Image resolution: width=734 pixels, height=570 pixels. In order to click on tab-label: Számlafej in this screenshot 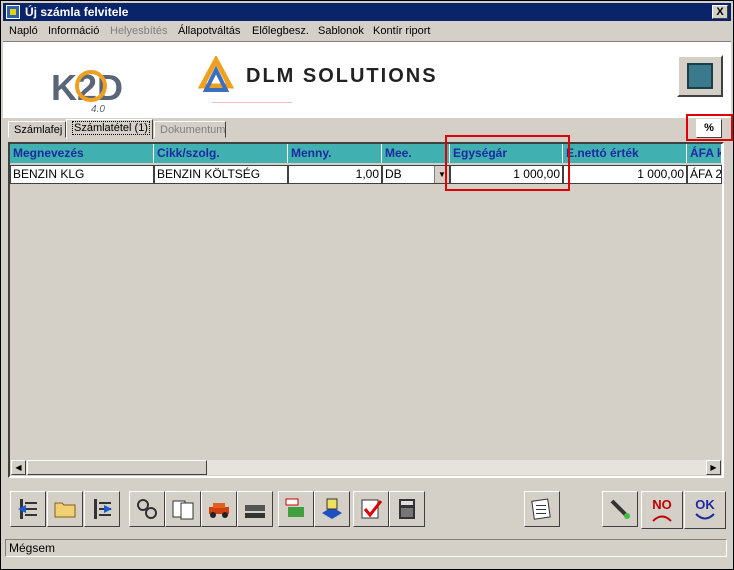, I will do `click(38, 130)`.